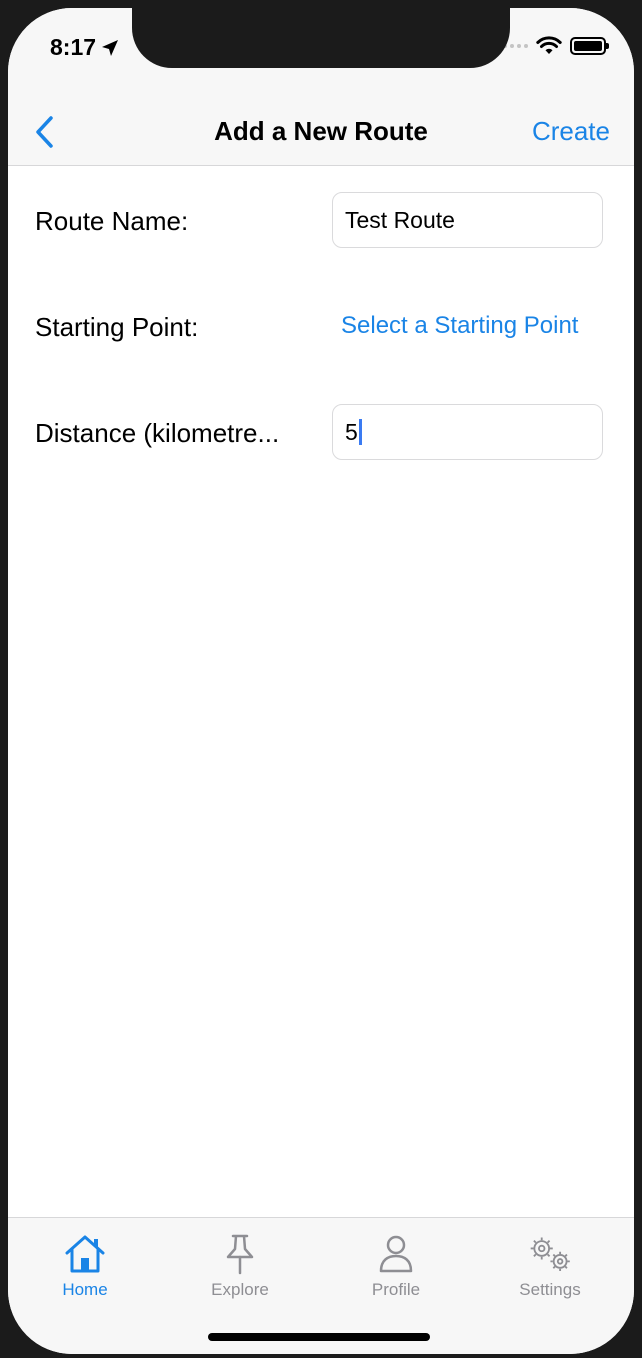 The width and height of the screenshot is (642, 1358). I want to click on status-time: 8:17, so click(73, 47).